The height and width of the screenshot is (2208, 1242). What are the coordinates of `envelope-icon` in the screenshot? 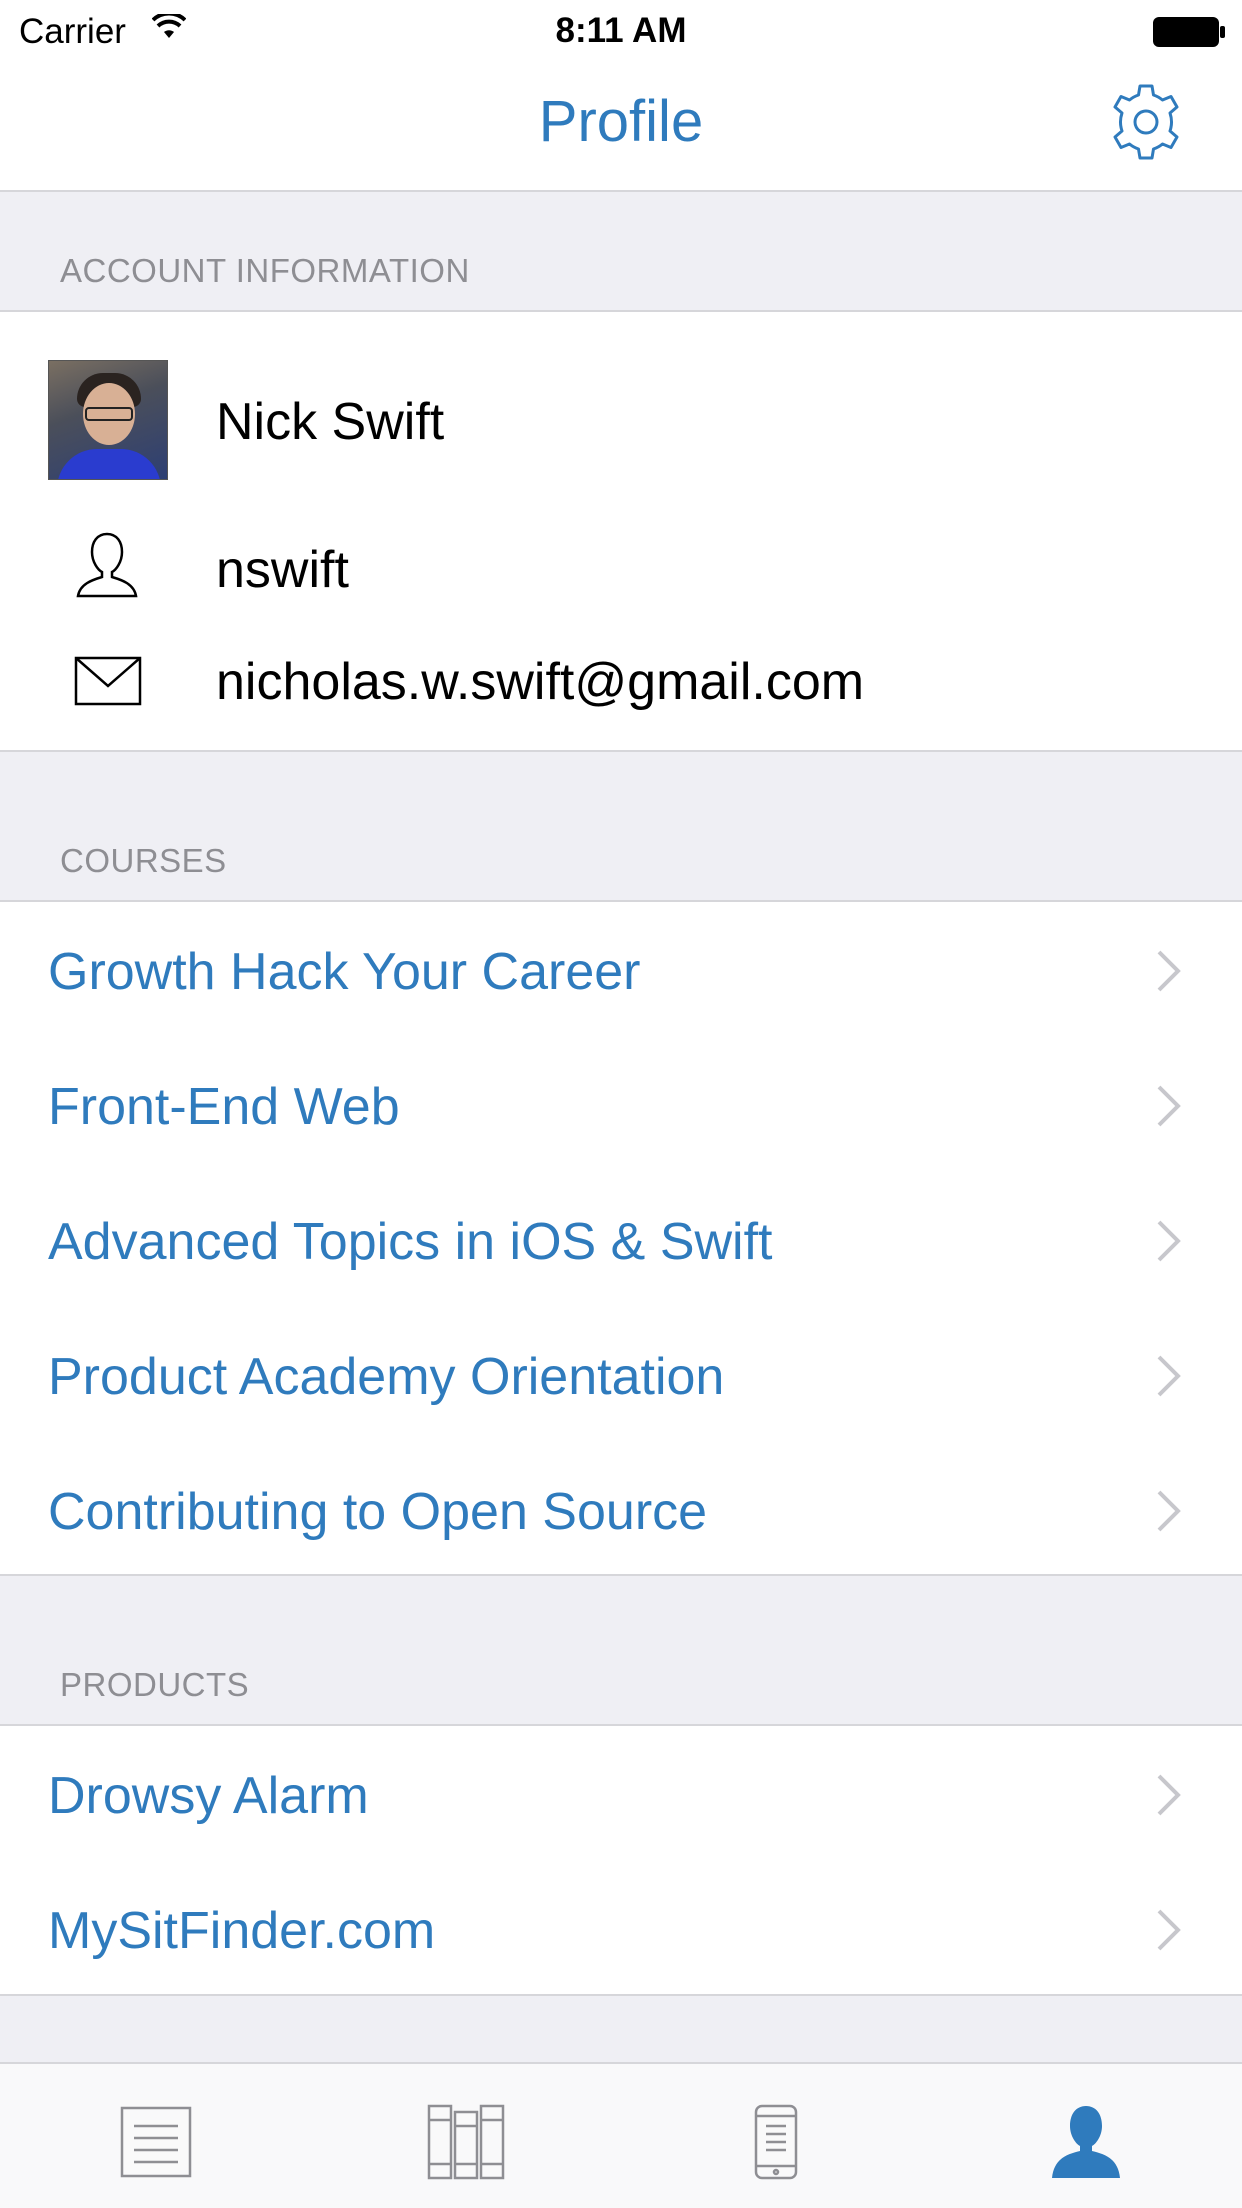 It's located at (108, 683).